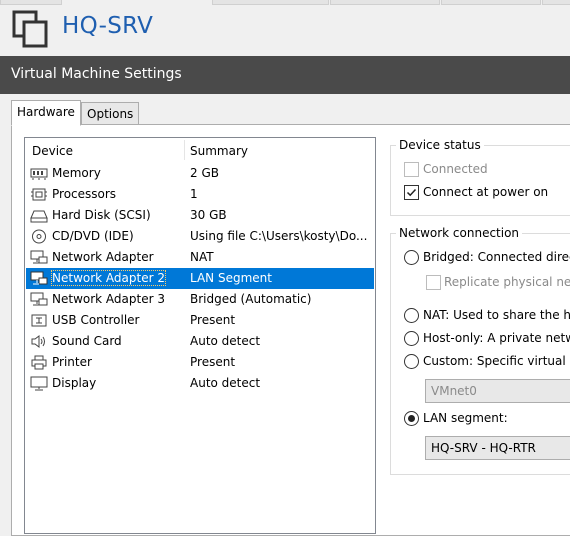 The height and width of the screenshot is (536, 570). Describe the element at coordinates (72, 362) in the screenshot. I see `device-name: Printer` at that location.